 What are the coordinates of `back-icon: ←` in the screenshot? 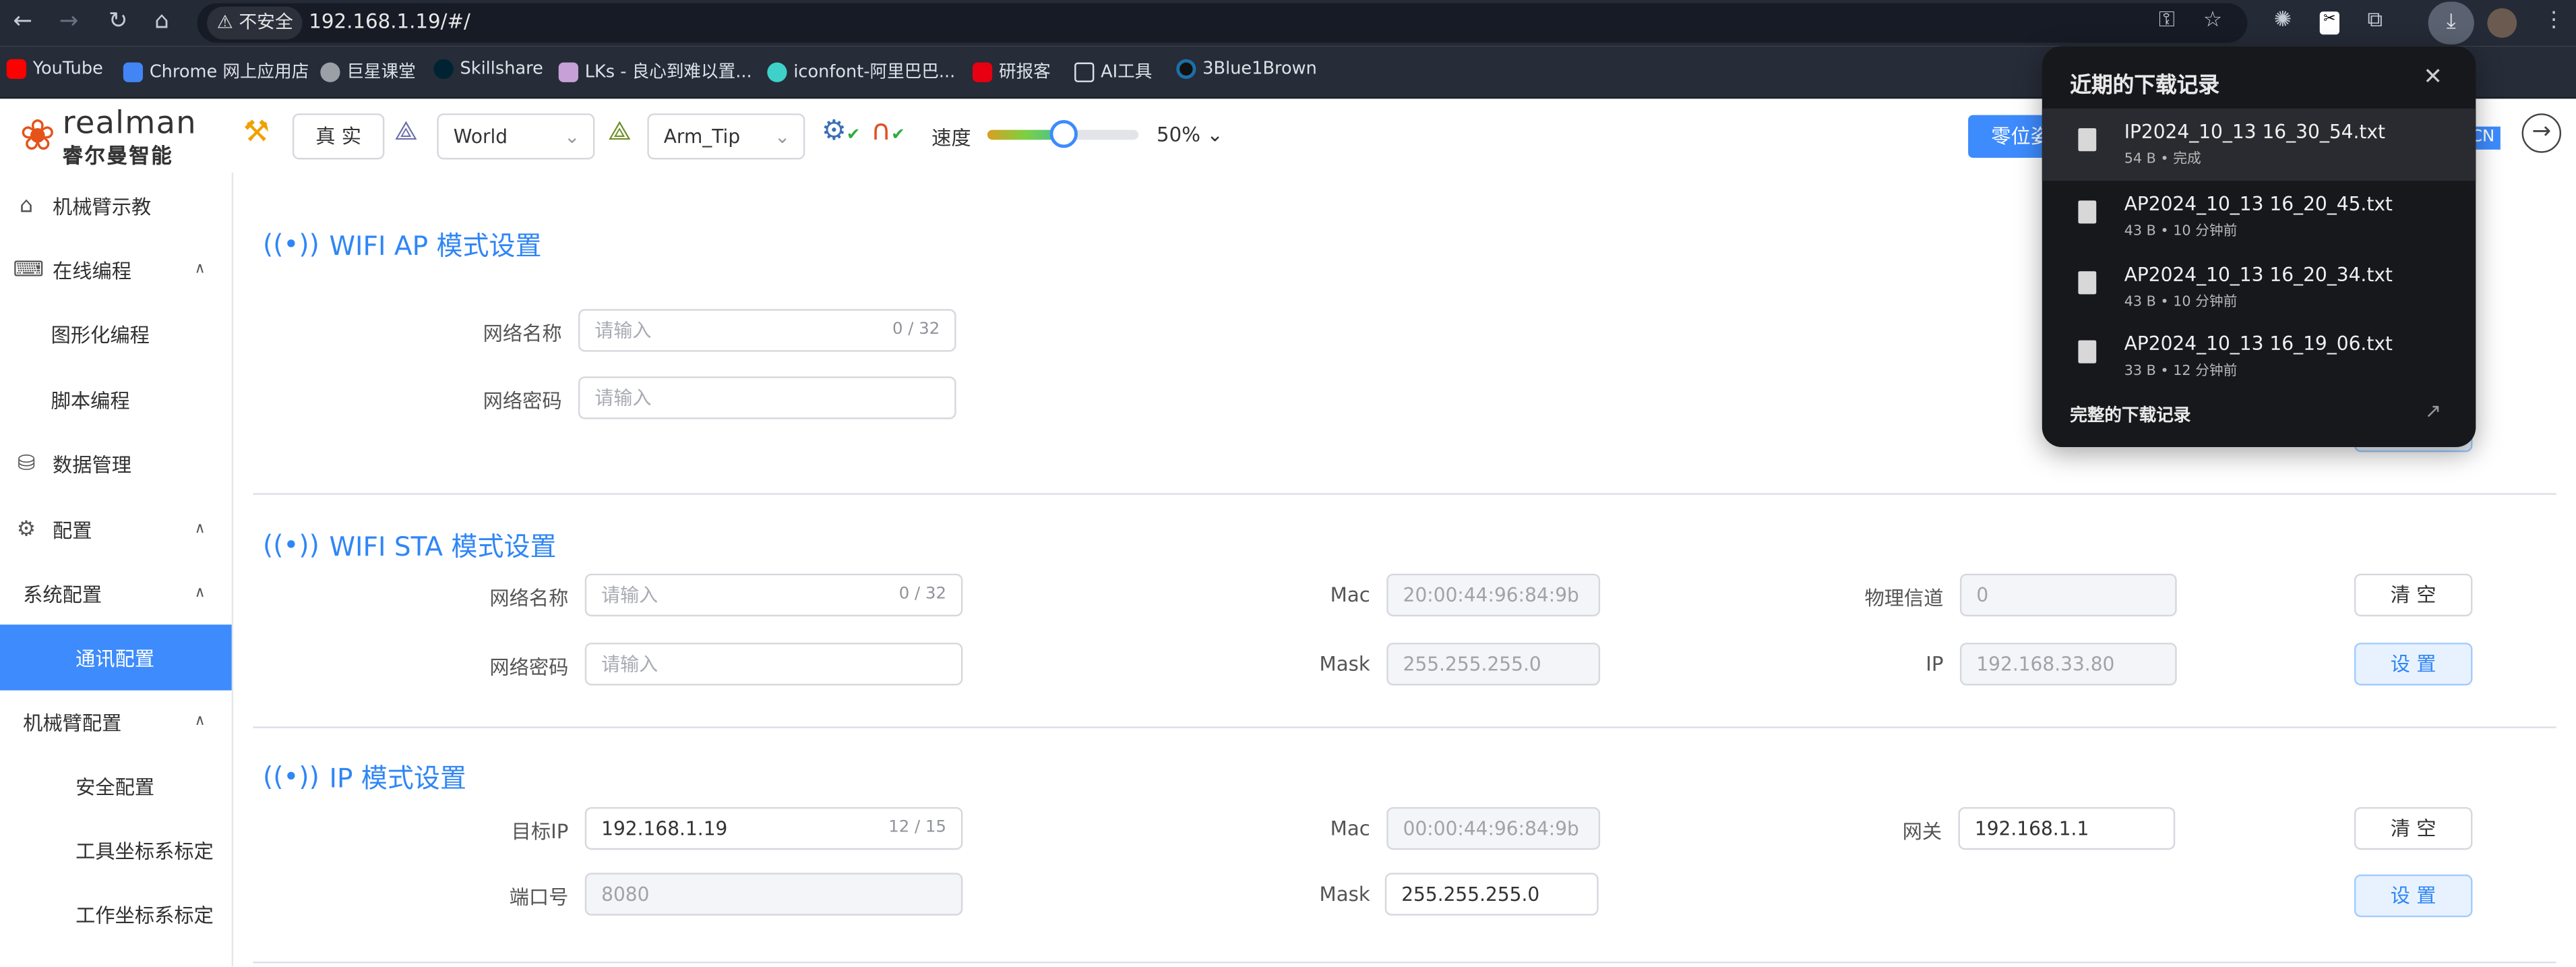 It's located at (23, 21).